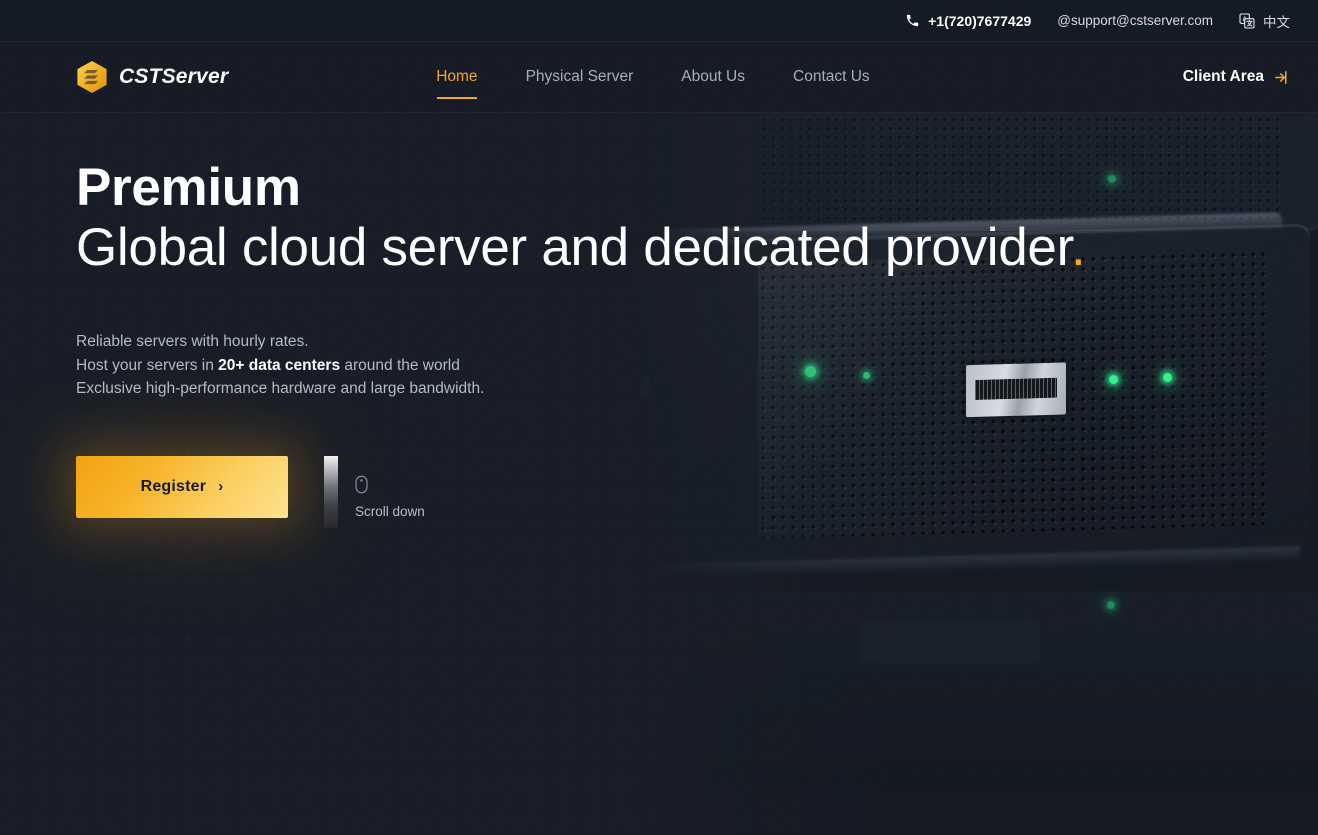 The width and height of the screenshot is (1318, 835). I want to click on email-contact: @support@cstserver.com, so click(1135, 20).